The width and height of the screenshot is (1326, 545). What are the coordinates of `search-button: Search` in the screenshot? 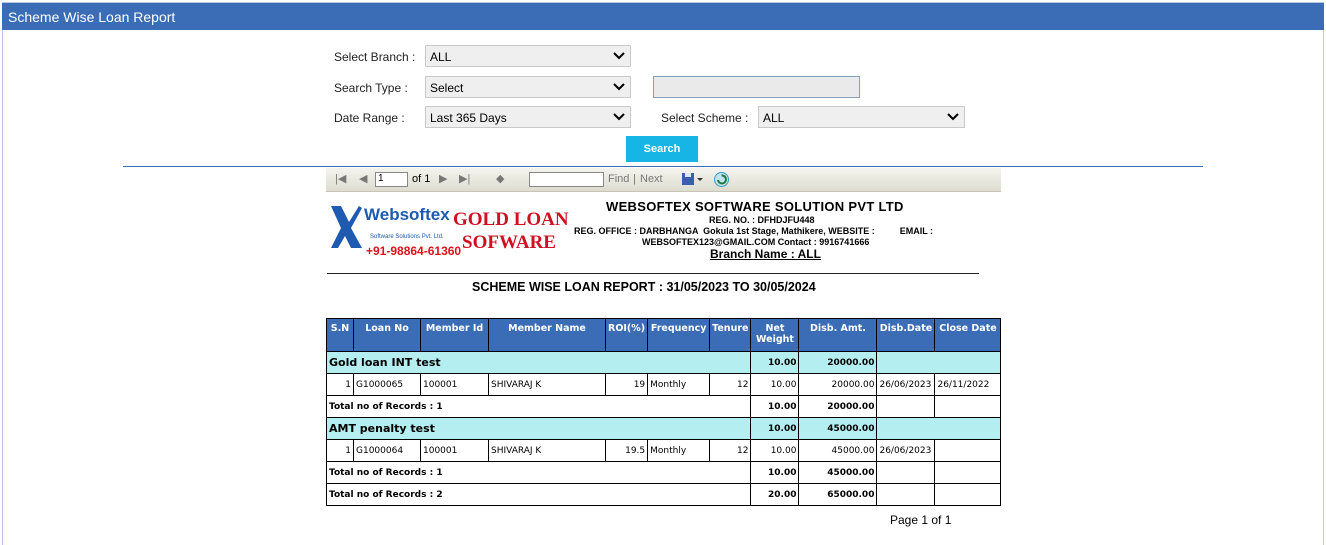 It's located at (662, 149).